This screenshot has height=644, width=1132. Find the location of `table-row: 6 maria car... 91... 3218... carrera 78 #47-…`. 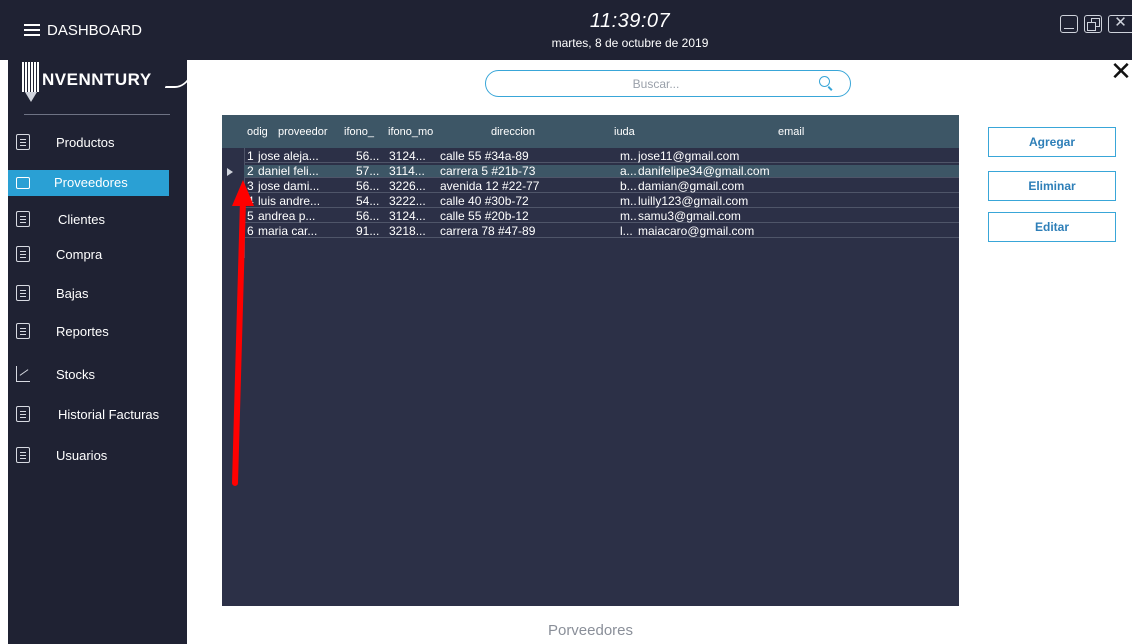

table-row: 6 maria car... 91... 3218... carrera 78 #47-… is located at coordinates (601, 231).